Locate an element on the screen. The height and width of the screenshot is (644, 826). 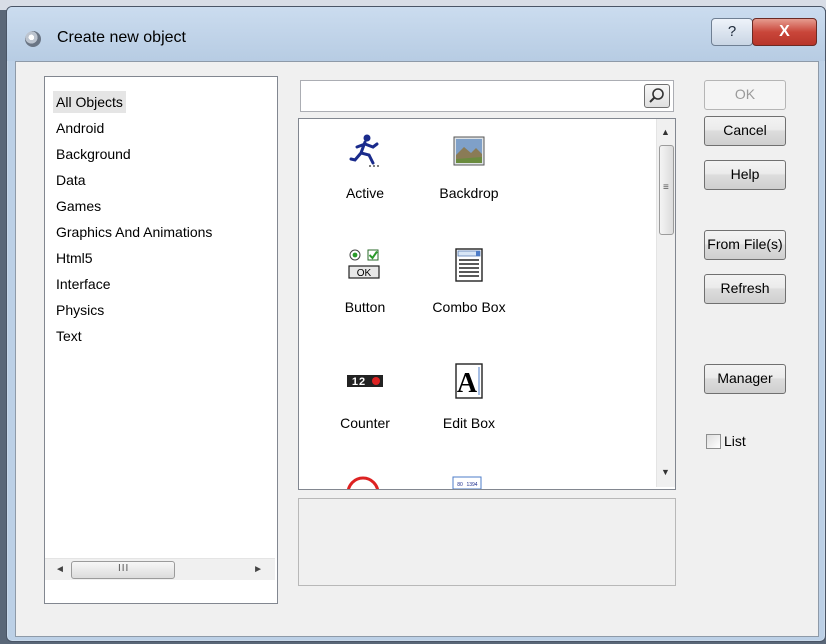
landscape-picture-icon is located at coordinates (469, 151).